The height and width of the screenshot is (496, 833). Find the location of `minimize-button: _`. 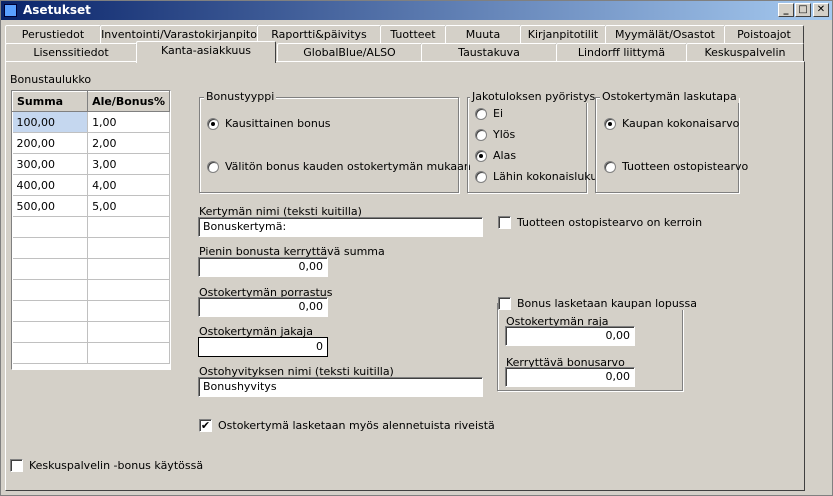

minimize-button: _ is located at coordinates (786, 10).